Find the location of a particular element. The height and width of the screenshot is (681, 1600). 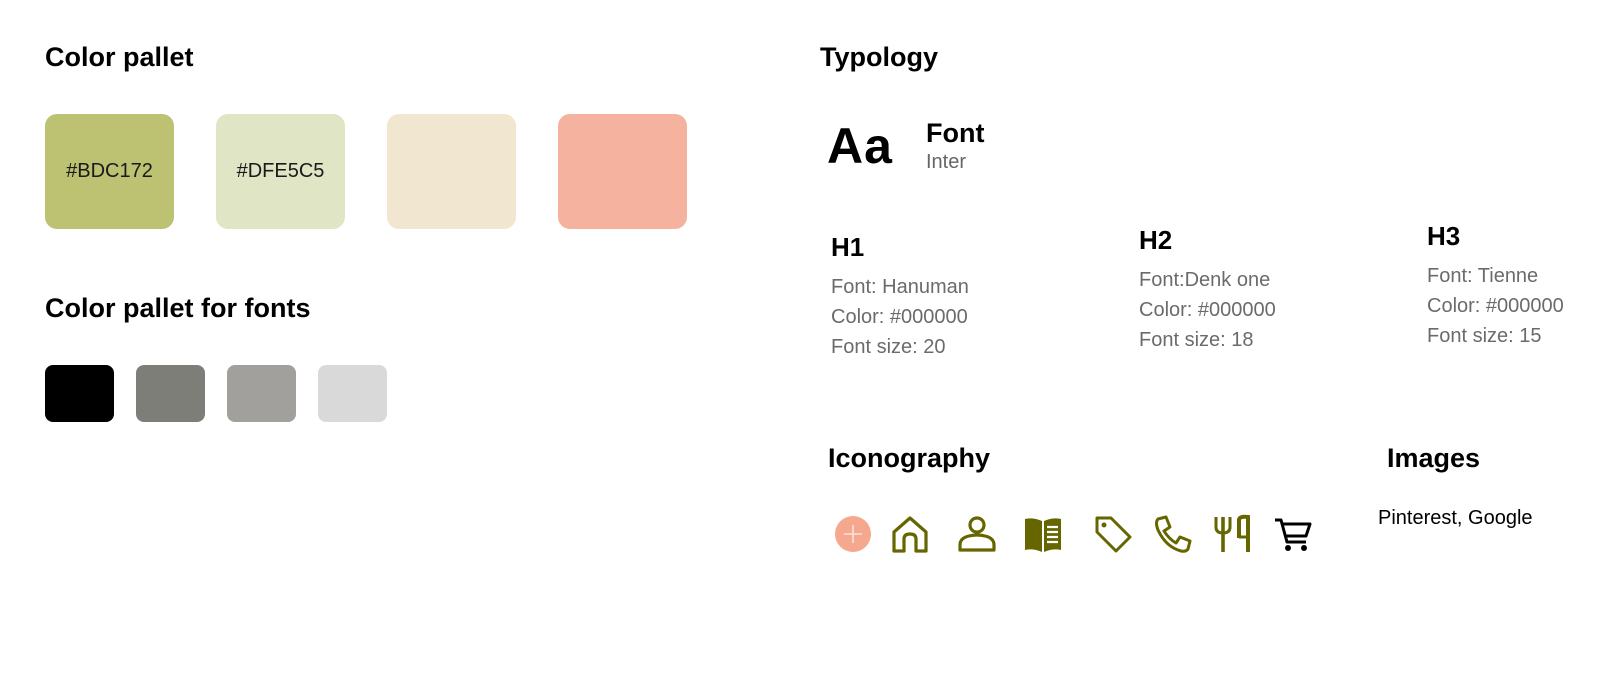

heading-font: Font:Denk one is located at coordinates (1205, 280).